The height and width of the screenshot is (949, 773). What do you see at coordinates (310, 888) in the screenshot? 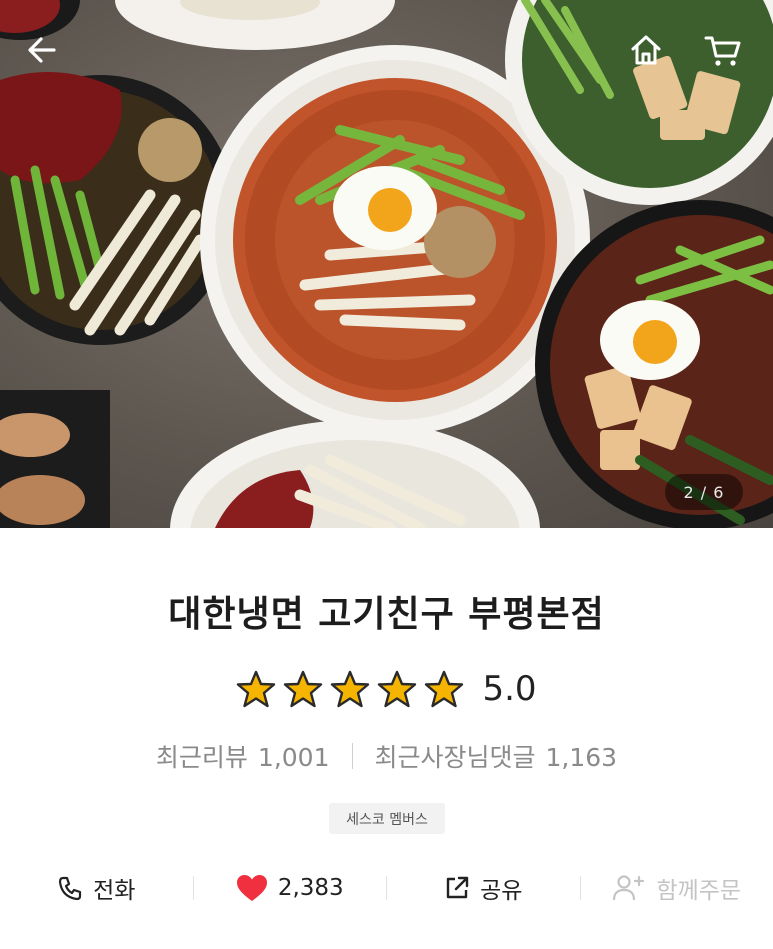
I see `like-count: 2,383` at bounding box center [310, 888].